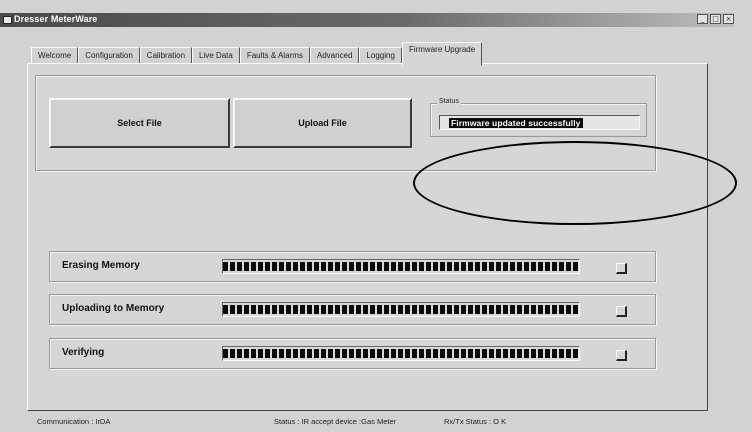 The width and height of the screenshot is (752, 432). I want to click on meter-app-icon, so click(7, 20).